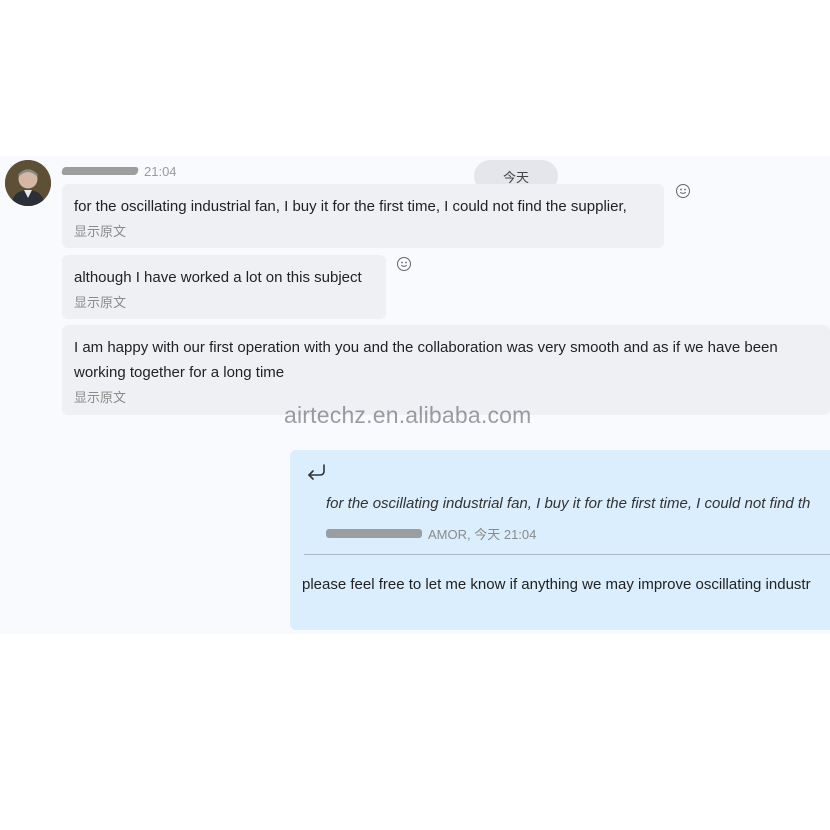 This screenshot has width=830, height=830. Describe the element at coordinates (160, 171) in the screenshot. I see `sender-time: 21:04` at that location.